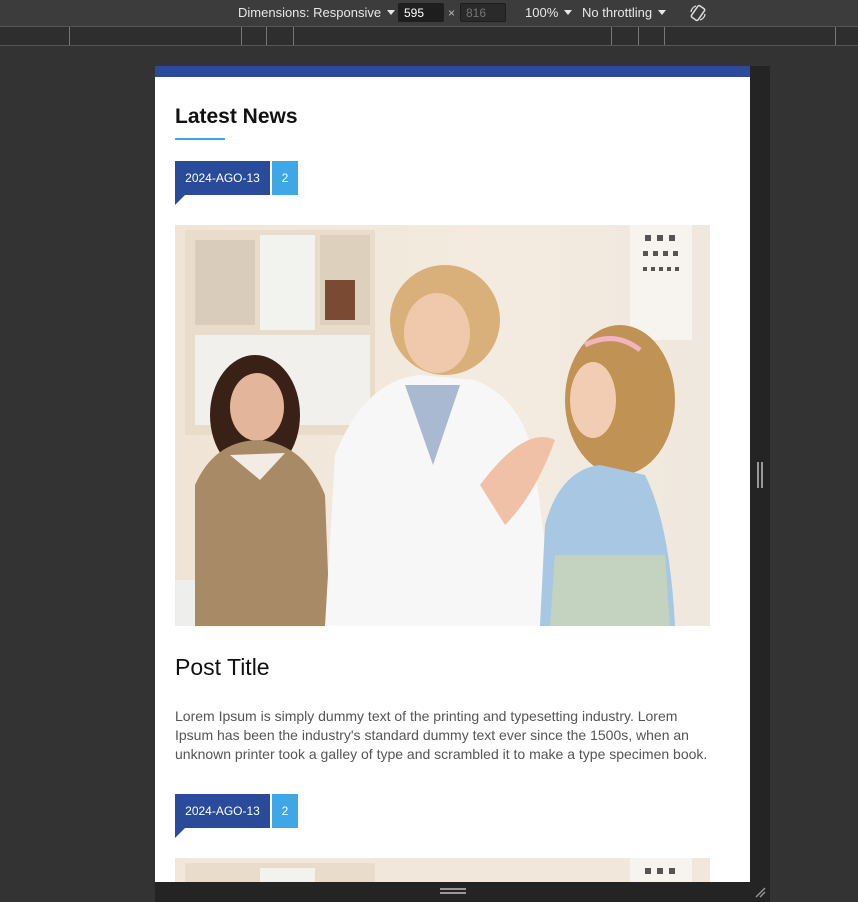 The width and height of the screenshot is (858, 902). I want to click on throttling-label: No throttling, so click(617, 12).